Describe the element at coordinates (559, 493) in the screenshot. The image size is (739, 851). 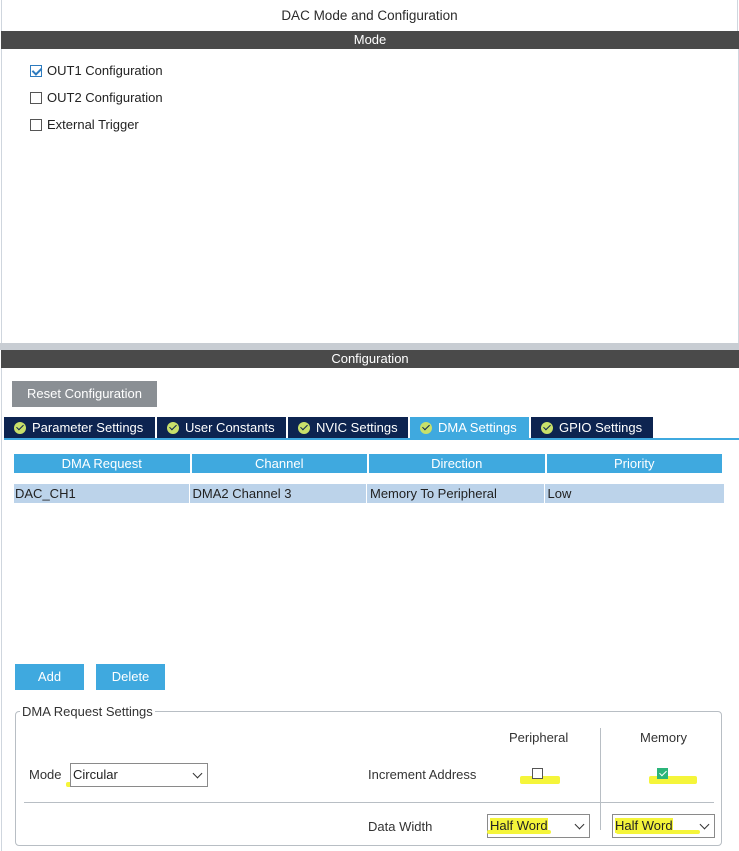
I see `cell-priority: Low` at that location.